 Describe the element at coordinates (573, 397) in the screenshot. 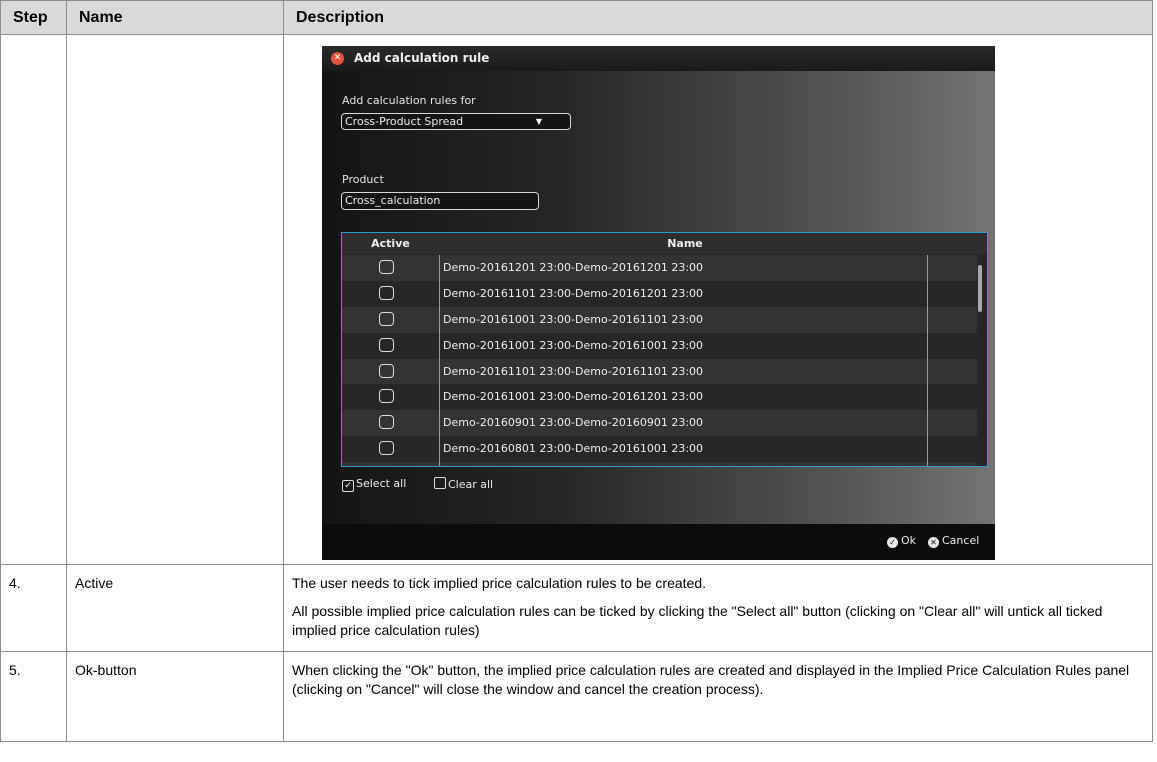

I see `rule-name: Demo-20161001 23:00-Demo-20161201 23:00` at that location.